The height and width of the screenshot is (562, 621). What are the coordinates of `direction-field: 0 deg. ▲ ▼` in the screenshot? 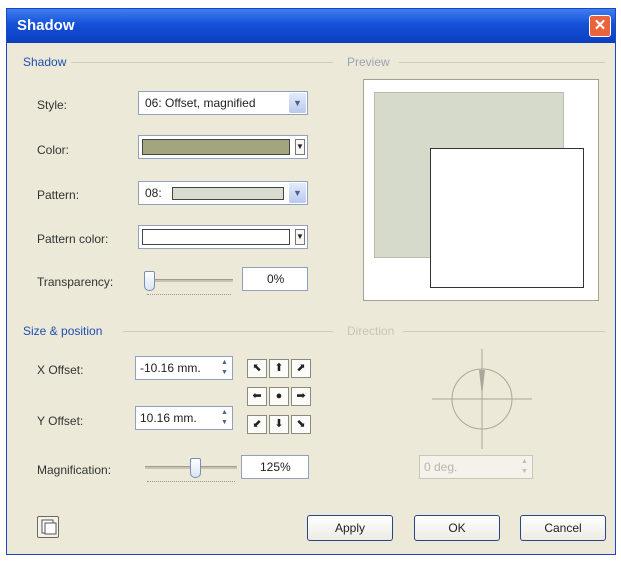 It's located at (476, 467).